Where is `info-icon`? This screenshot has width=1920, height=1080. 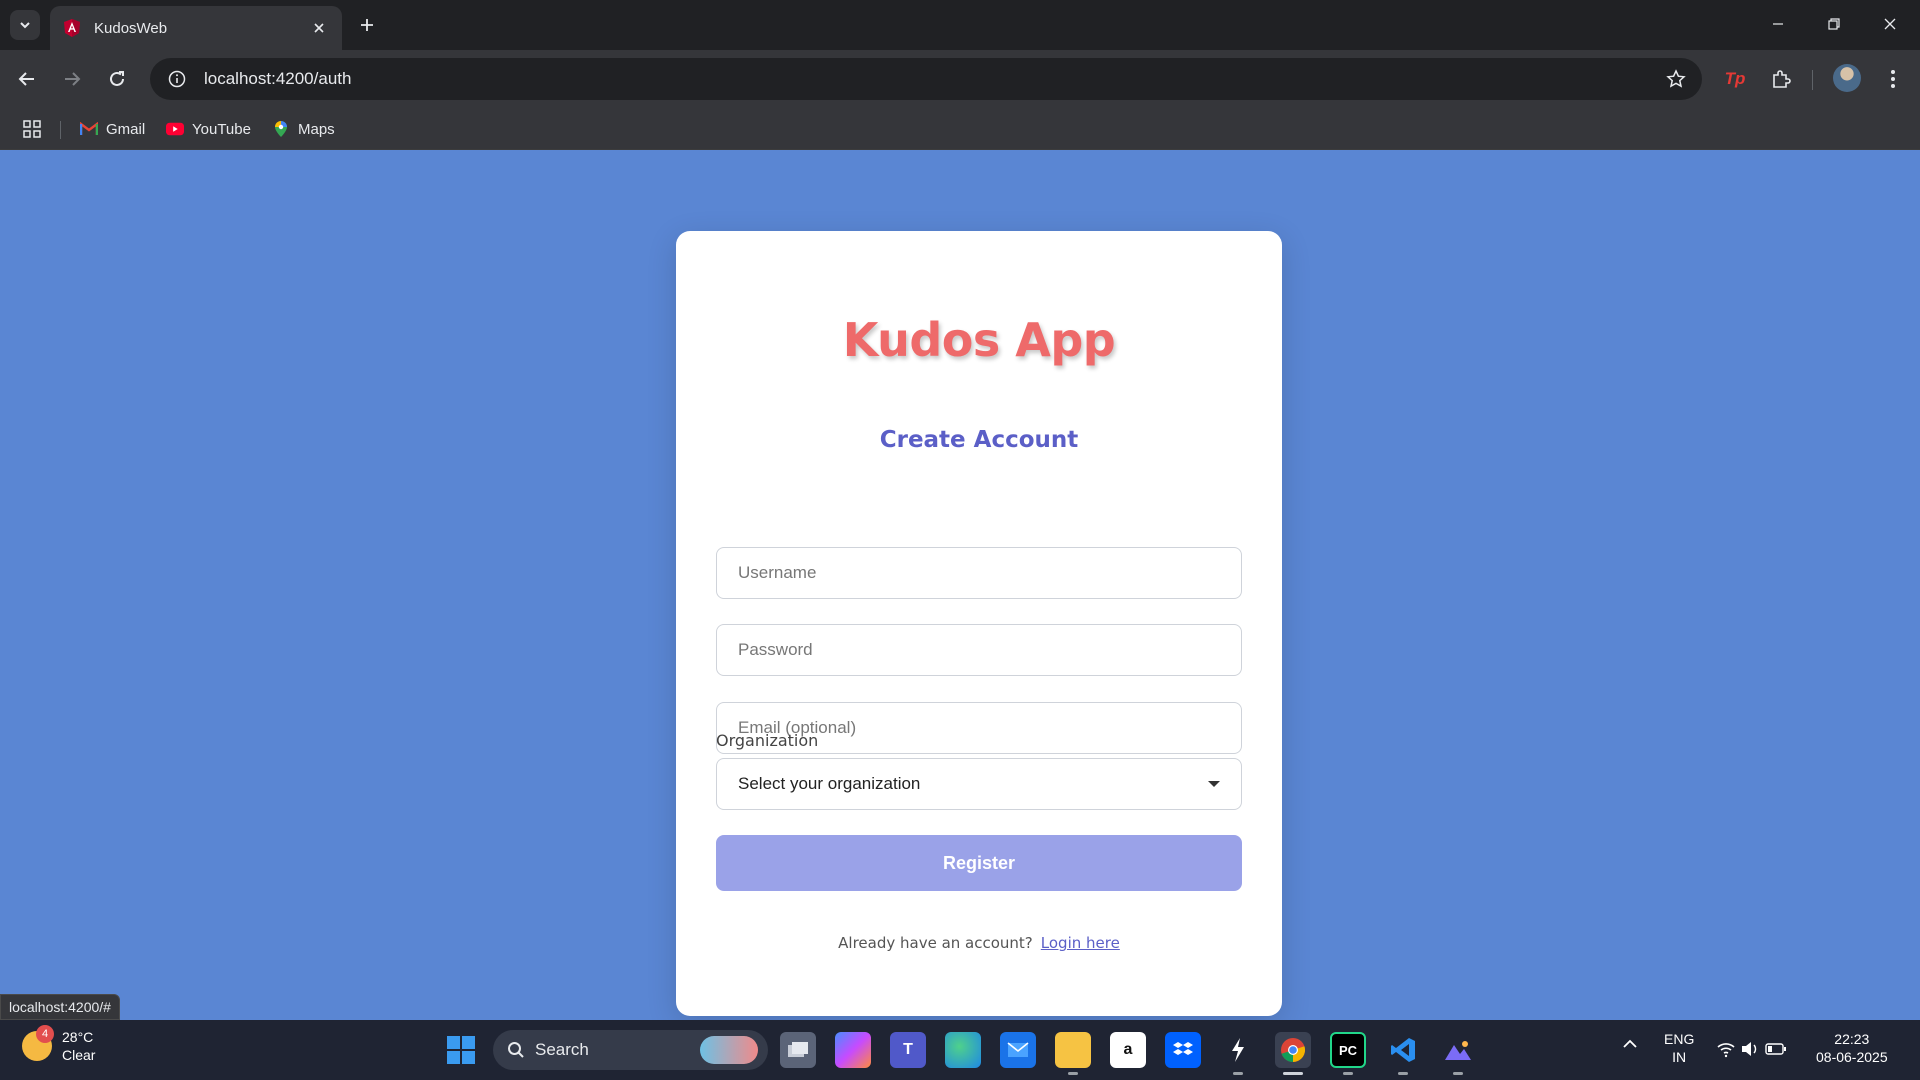
info-icon is located at coordinates (177, 79).